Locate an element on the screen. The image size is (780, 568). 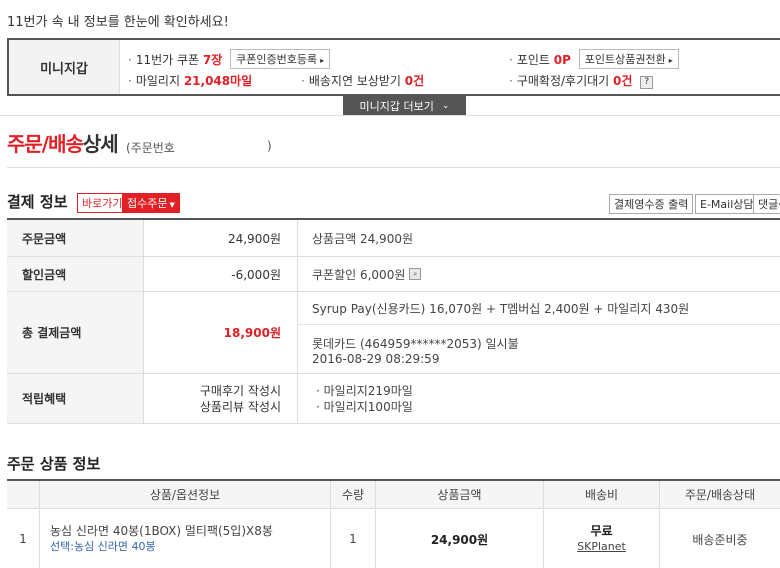
wallet-confirm: · 구매확정/후기대기 0건 ? is located at coordinates (581, 80).